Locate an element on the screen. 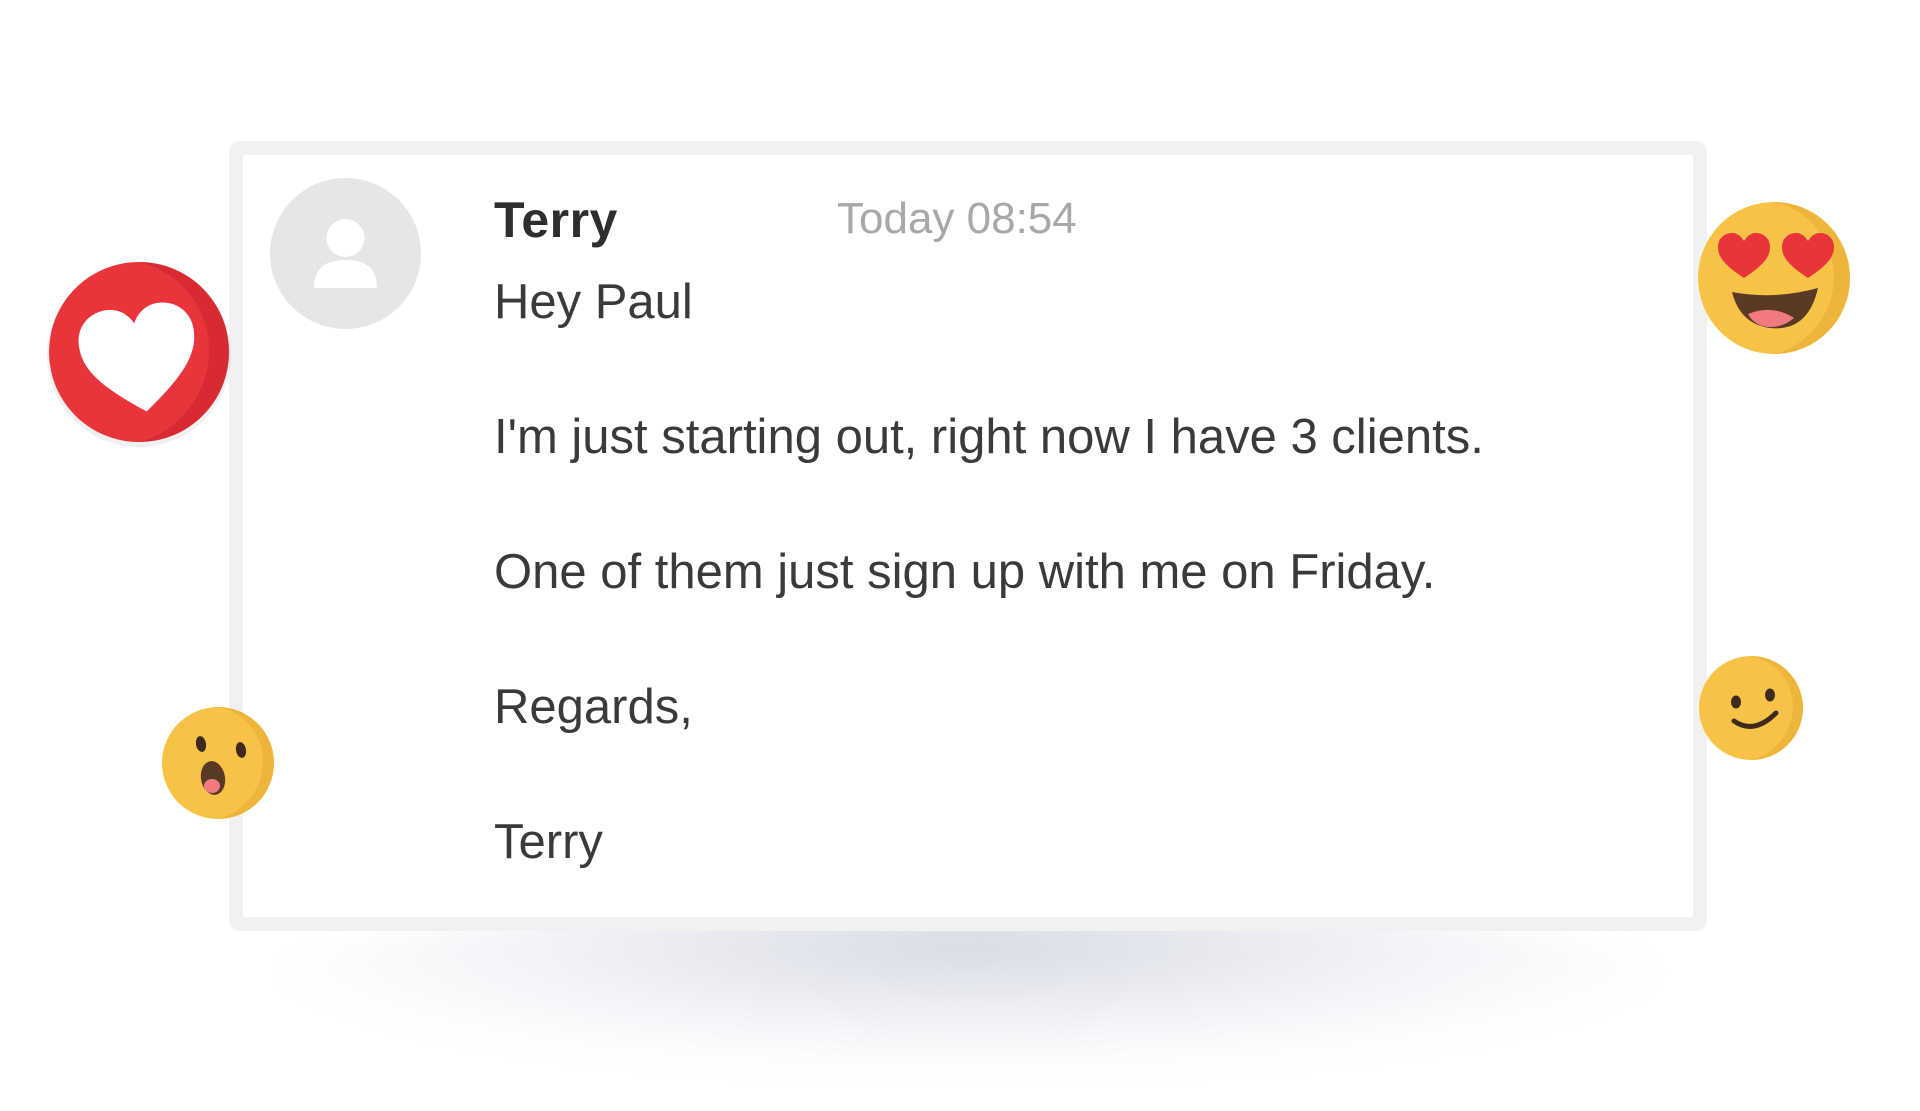 The width and height of the screenshot is (1920, 1111). message-timestamp: Today 08:54 is located at coordinates (957, 218).